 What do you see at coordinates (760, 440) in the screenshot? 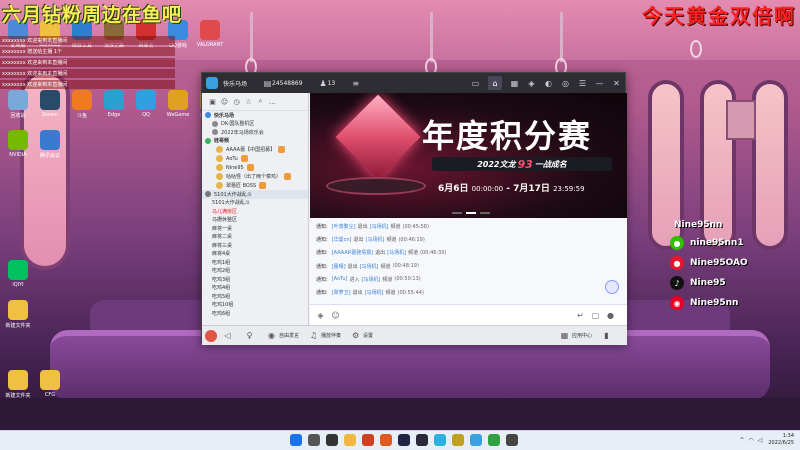
I see `volume-icon: ◁` at bounding box center [760, 440].